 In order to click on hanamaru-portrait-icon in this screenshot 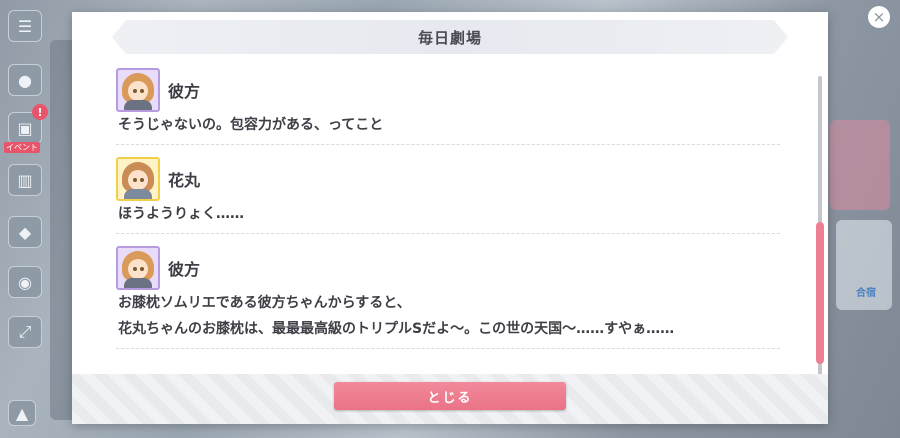, I will do `click(138, 179)`.